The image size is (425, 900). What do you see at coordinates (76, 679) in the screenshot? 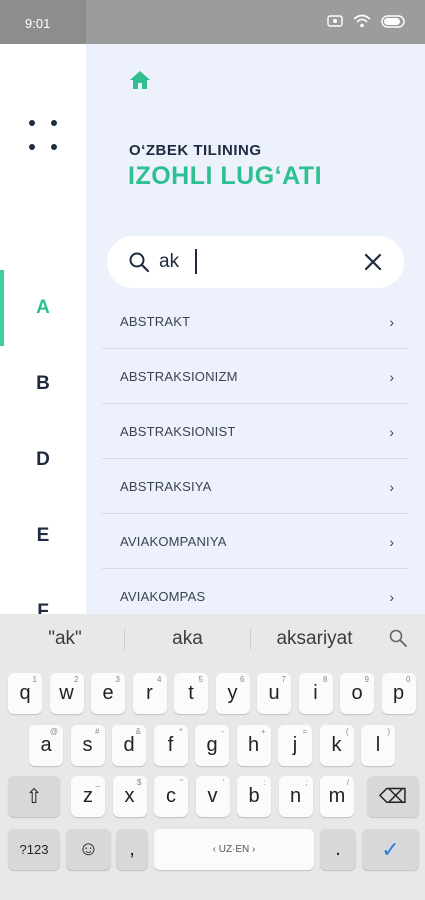
I see `key-hint: 2` at bounding box center [76, 679].